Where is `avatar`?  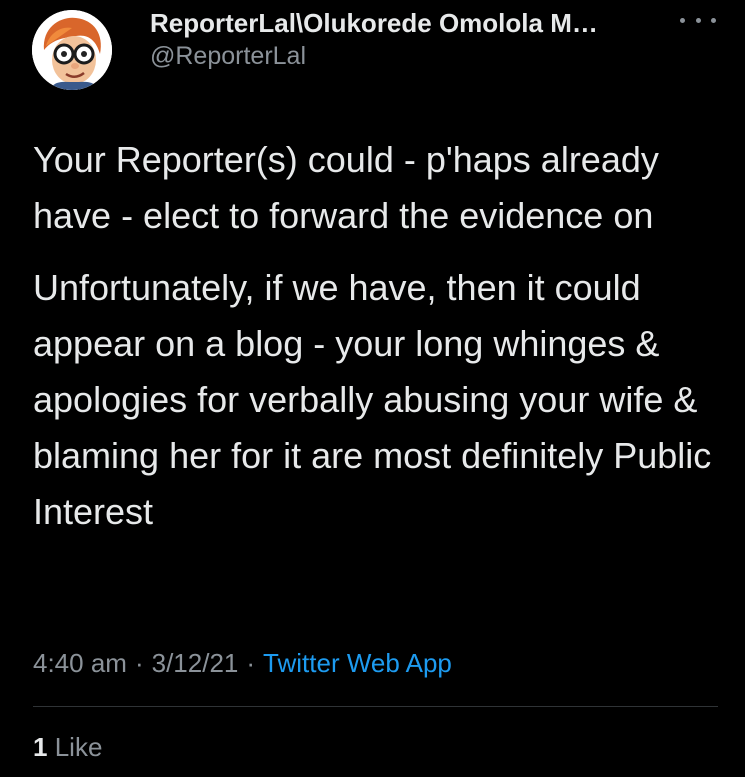 avatar is located at coordinates (72, 50).